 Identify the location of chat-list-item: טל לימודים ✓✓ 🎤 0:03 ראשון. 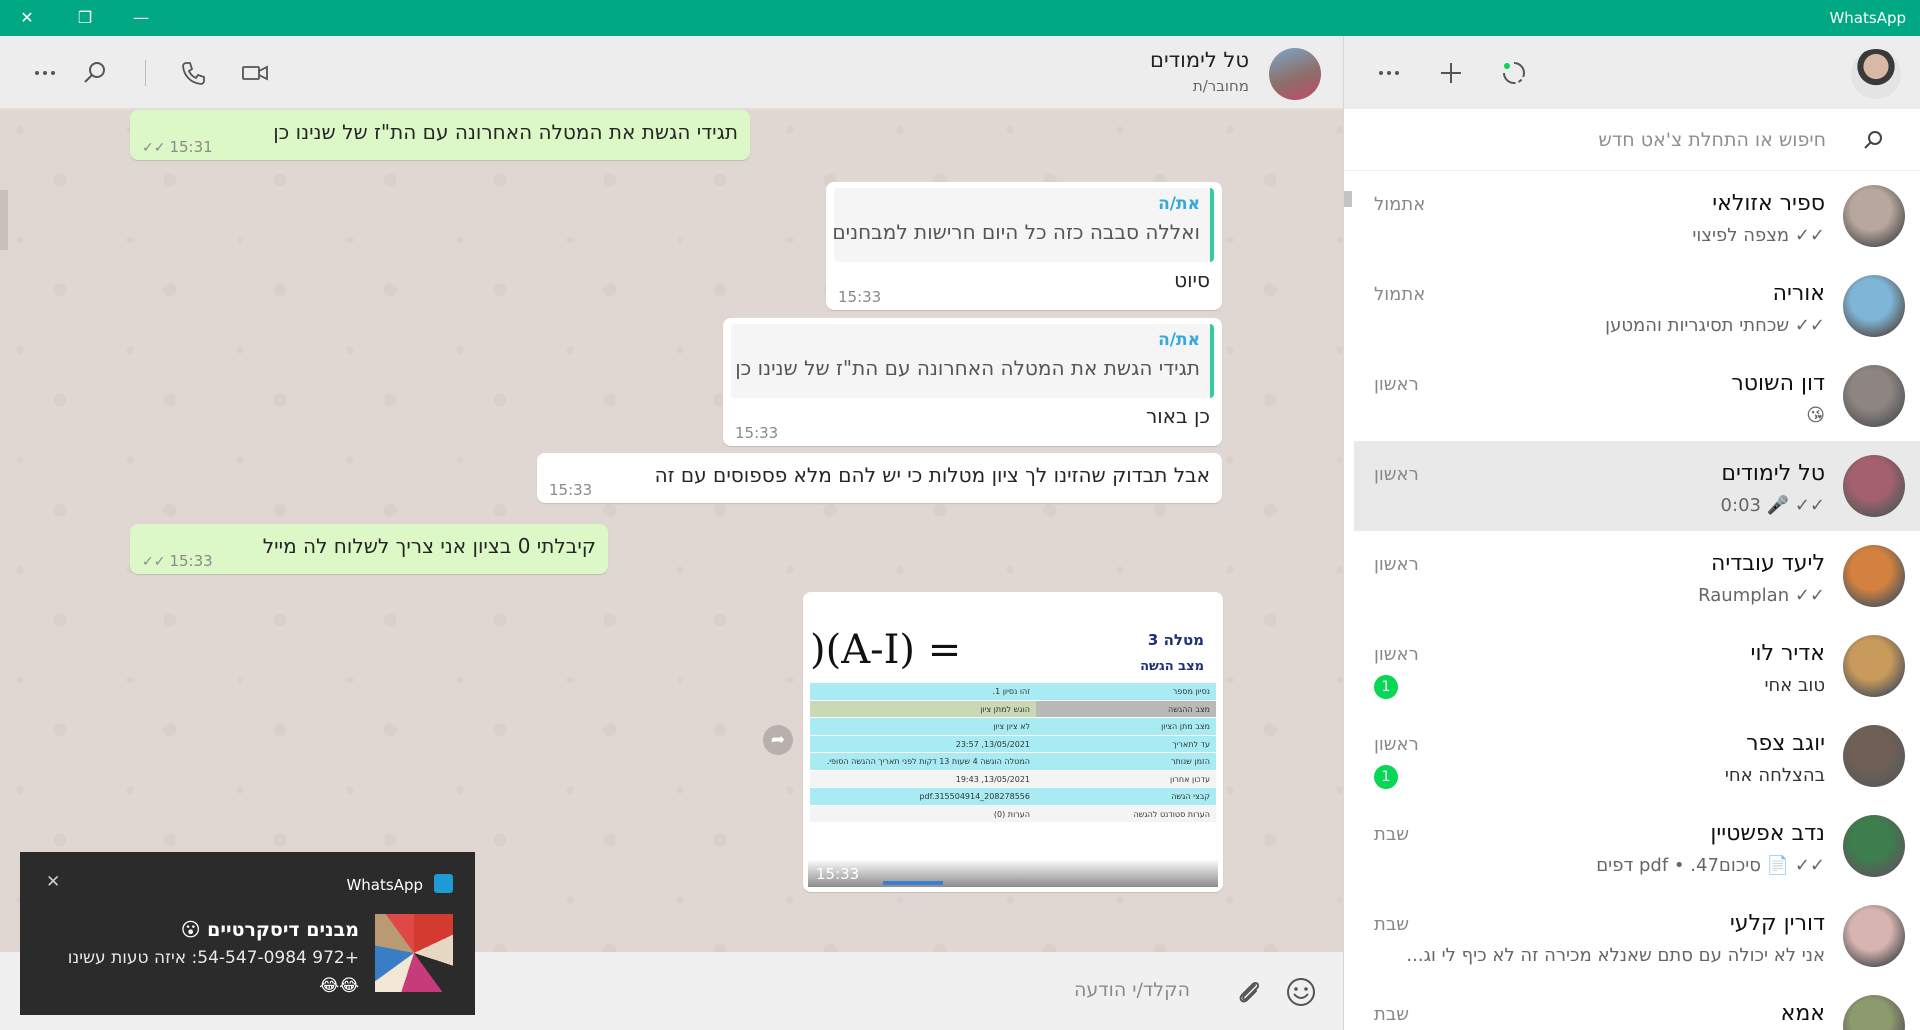
(1637, 486).